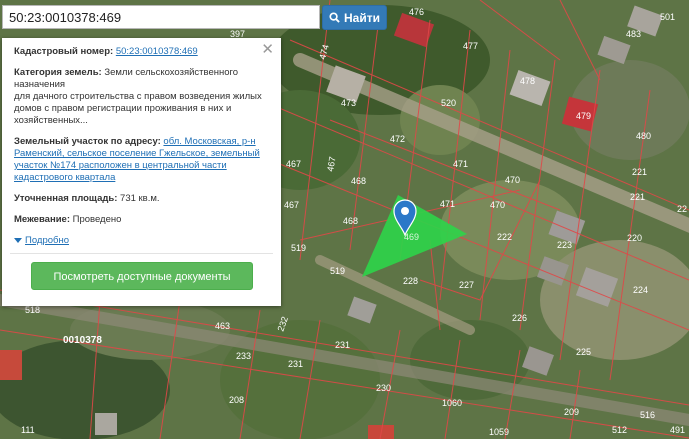 This screenshot has width=689, height=439. I want to click on svg-text: 1060, so click(452, 403).